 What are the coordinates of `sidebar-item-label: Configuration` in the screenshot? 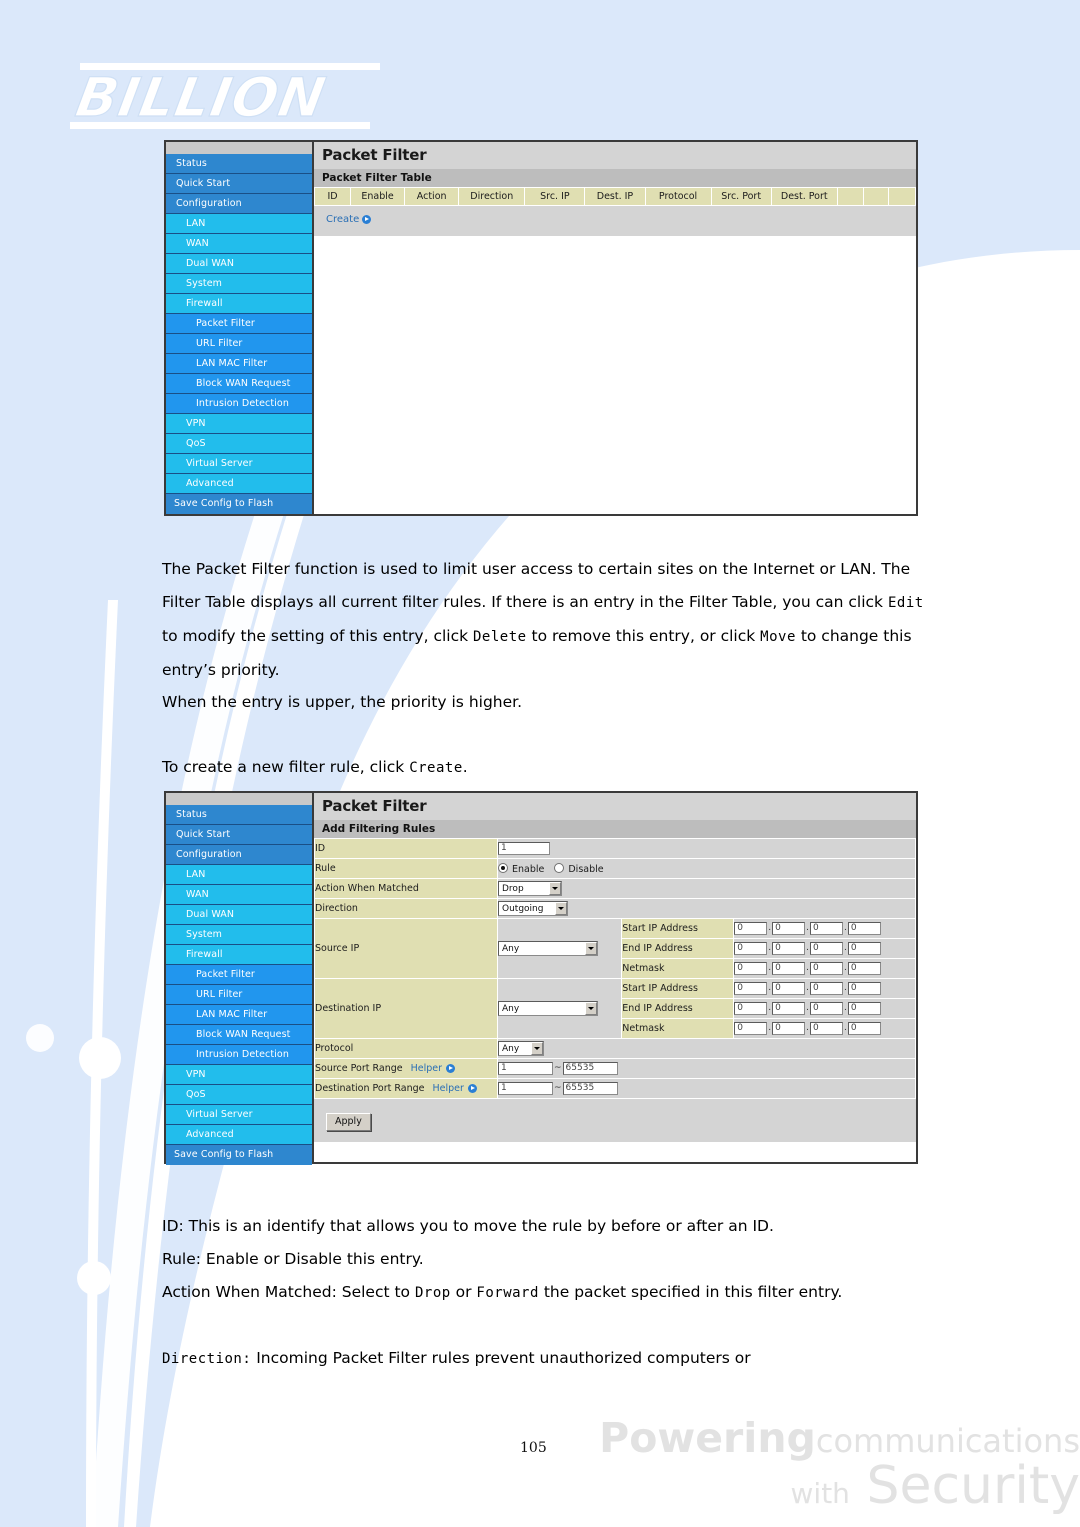 It's located at (209, 203).